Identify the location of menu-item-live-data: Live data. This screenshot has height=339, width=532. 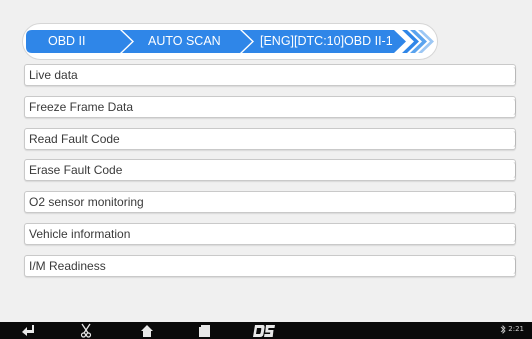
(270, 75).